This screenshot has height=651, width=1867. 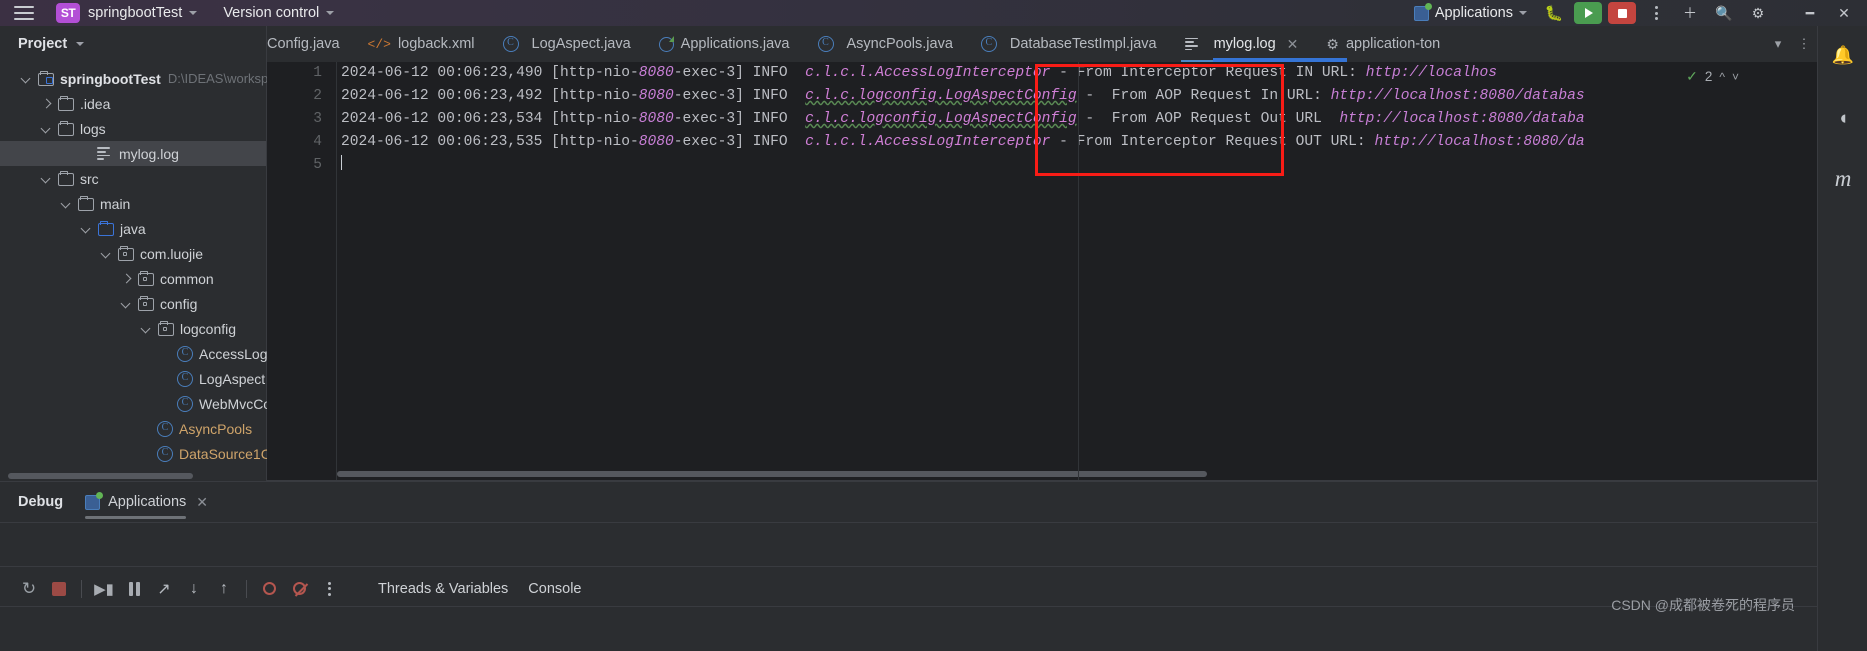 What do you see at coordinates (149, 153) in the screenshot?
I see `tree-item-label: mylog.log` at bounding box center [149, 153].